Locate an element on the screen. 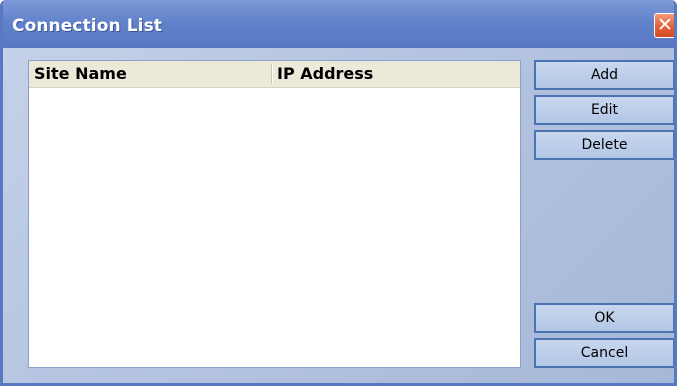 The height and width of the screenshot is (386, 677). close-button: ✕ is located at coordinates (664, 25).